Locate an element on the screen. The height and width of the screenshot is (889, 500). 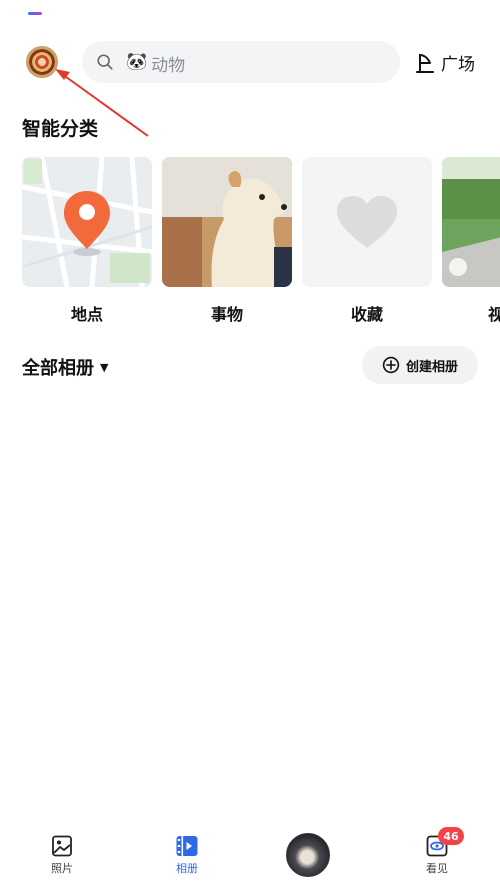
dog-photo-thumbnail is located at coordinates (227, 222).